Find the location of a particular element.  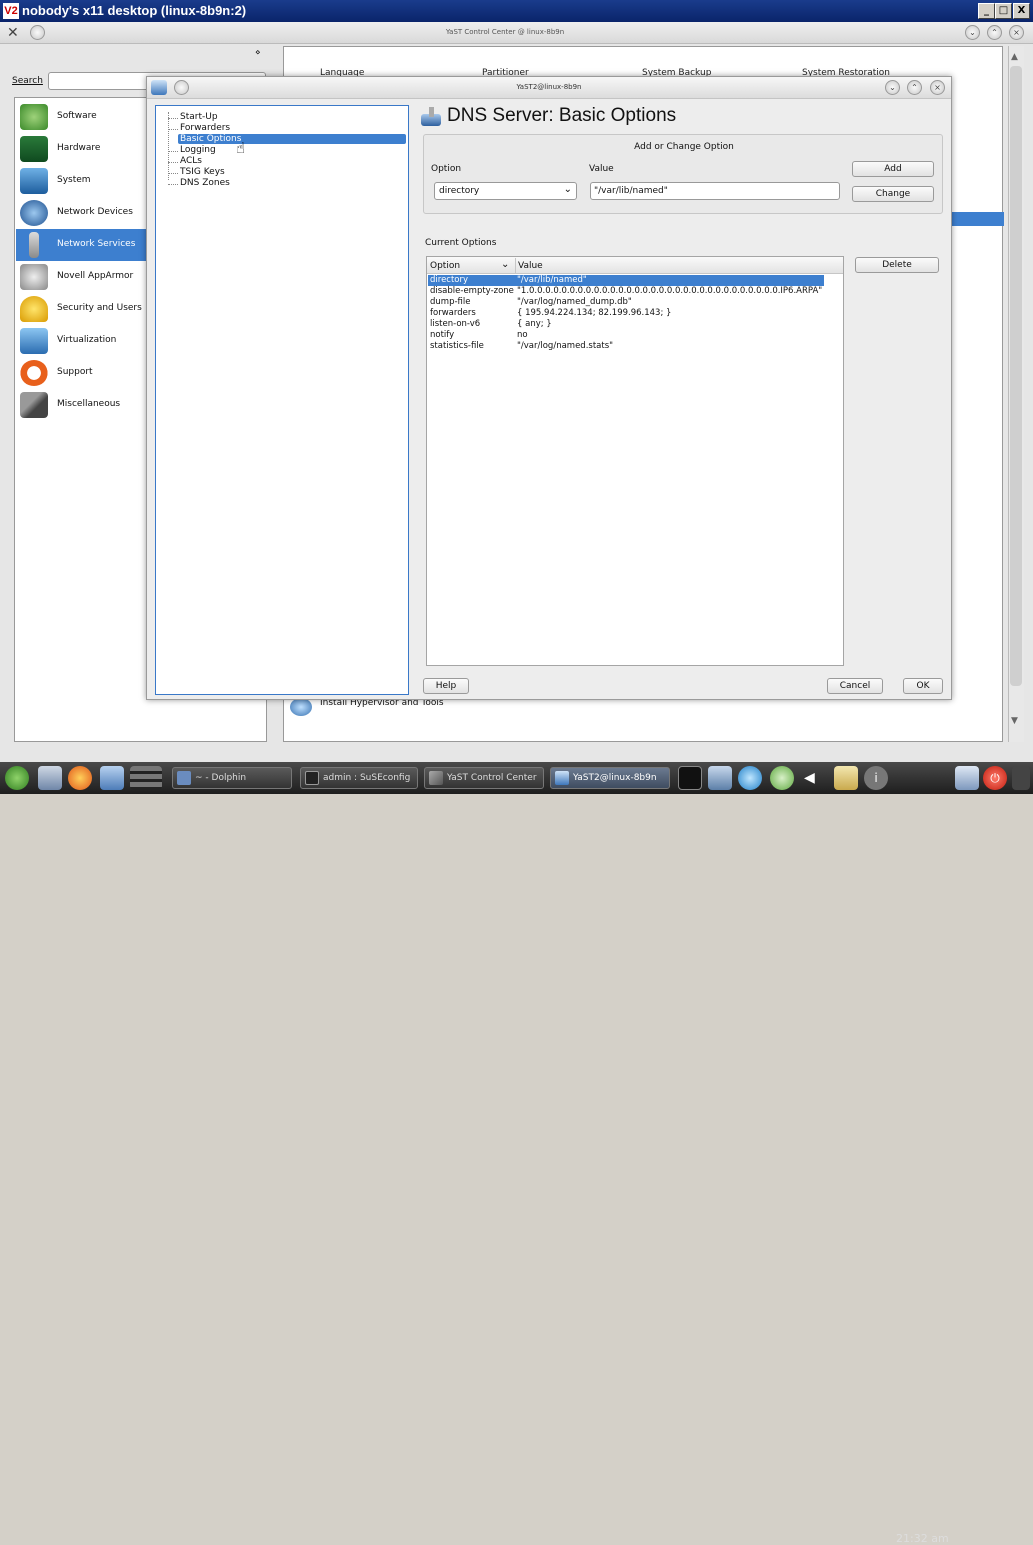

power-icon: ⏻ is located at coordinates (995, 778).